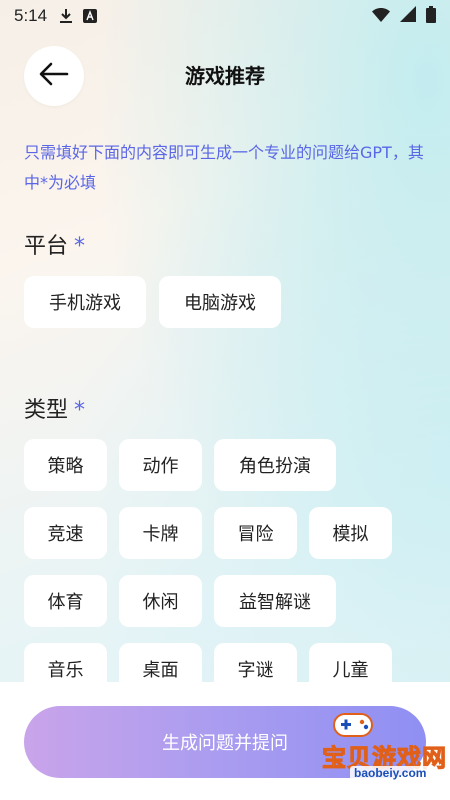 Image resolution: width=450 pixels, height=800 pixels. I want to click on genre-chip-racing: 竞速, so click(65, 533).